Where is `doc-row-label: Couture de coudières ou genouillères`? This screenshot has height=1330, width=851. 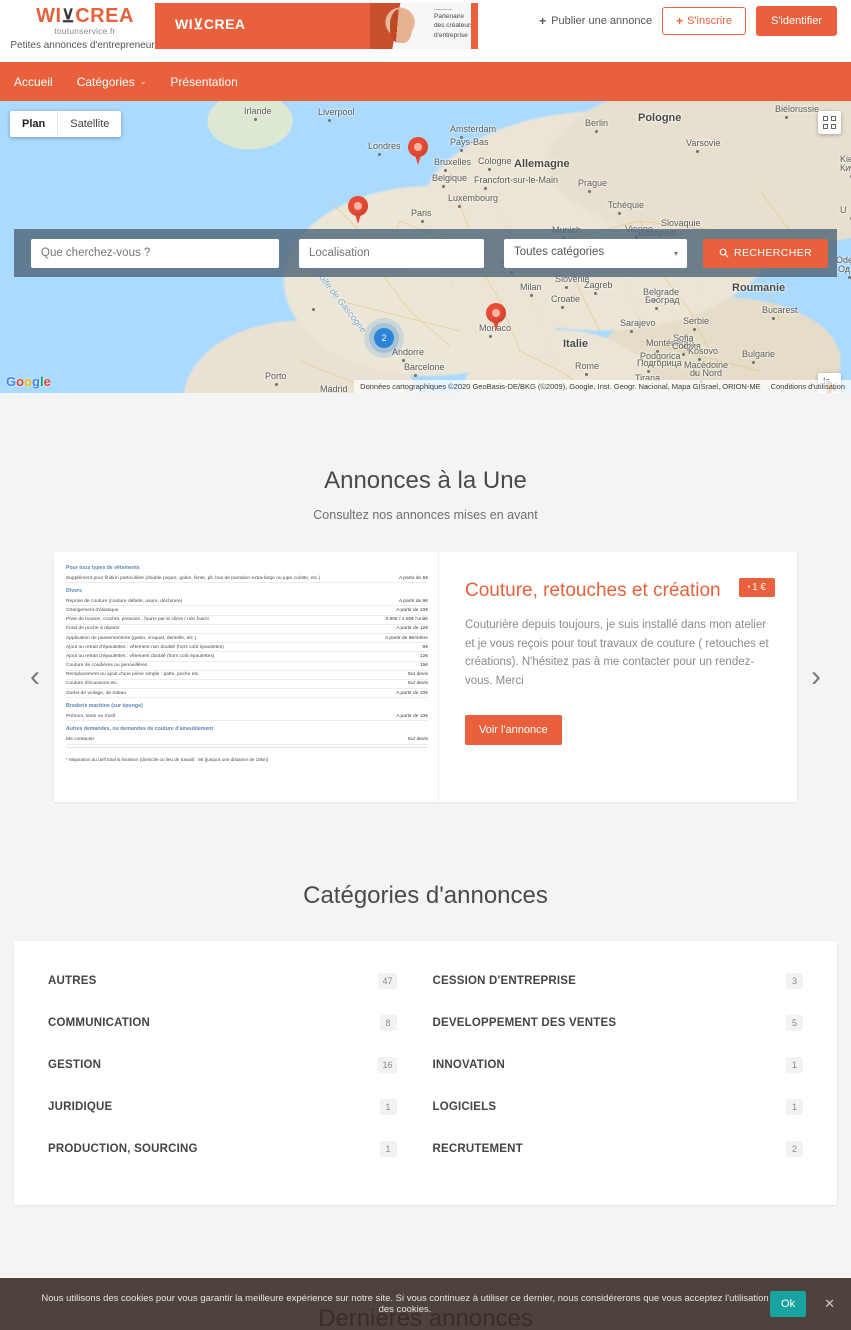
doc-row-label: Couture de coudières ou genouillères is located at coordinates (107, 666).